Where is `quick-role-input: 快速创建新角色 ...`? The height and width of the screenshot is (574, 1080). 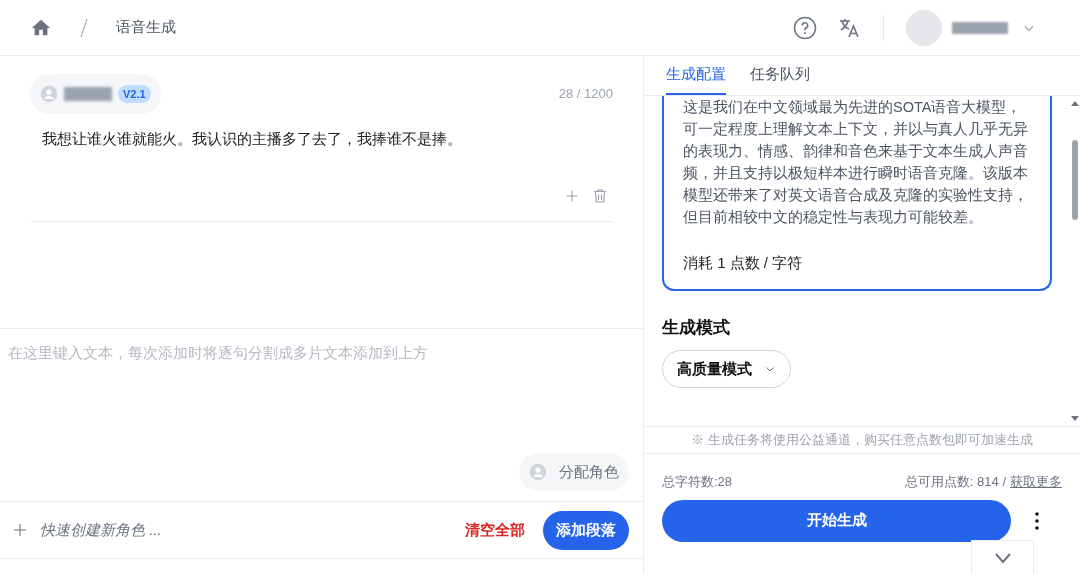
quick-role-input: 快速创建新角色 ... is located at coordinates (252, 530).